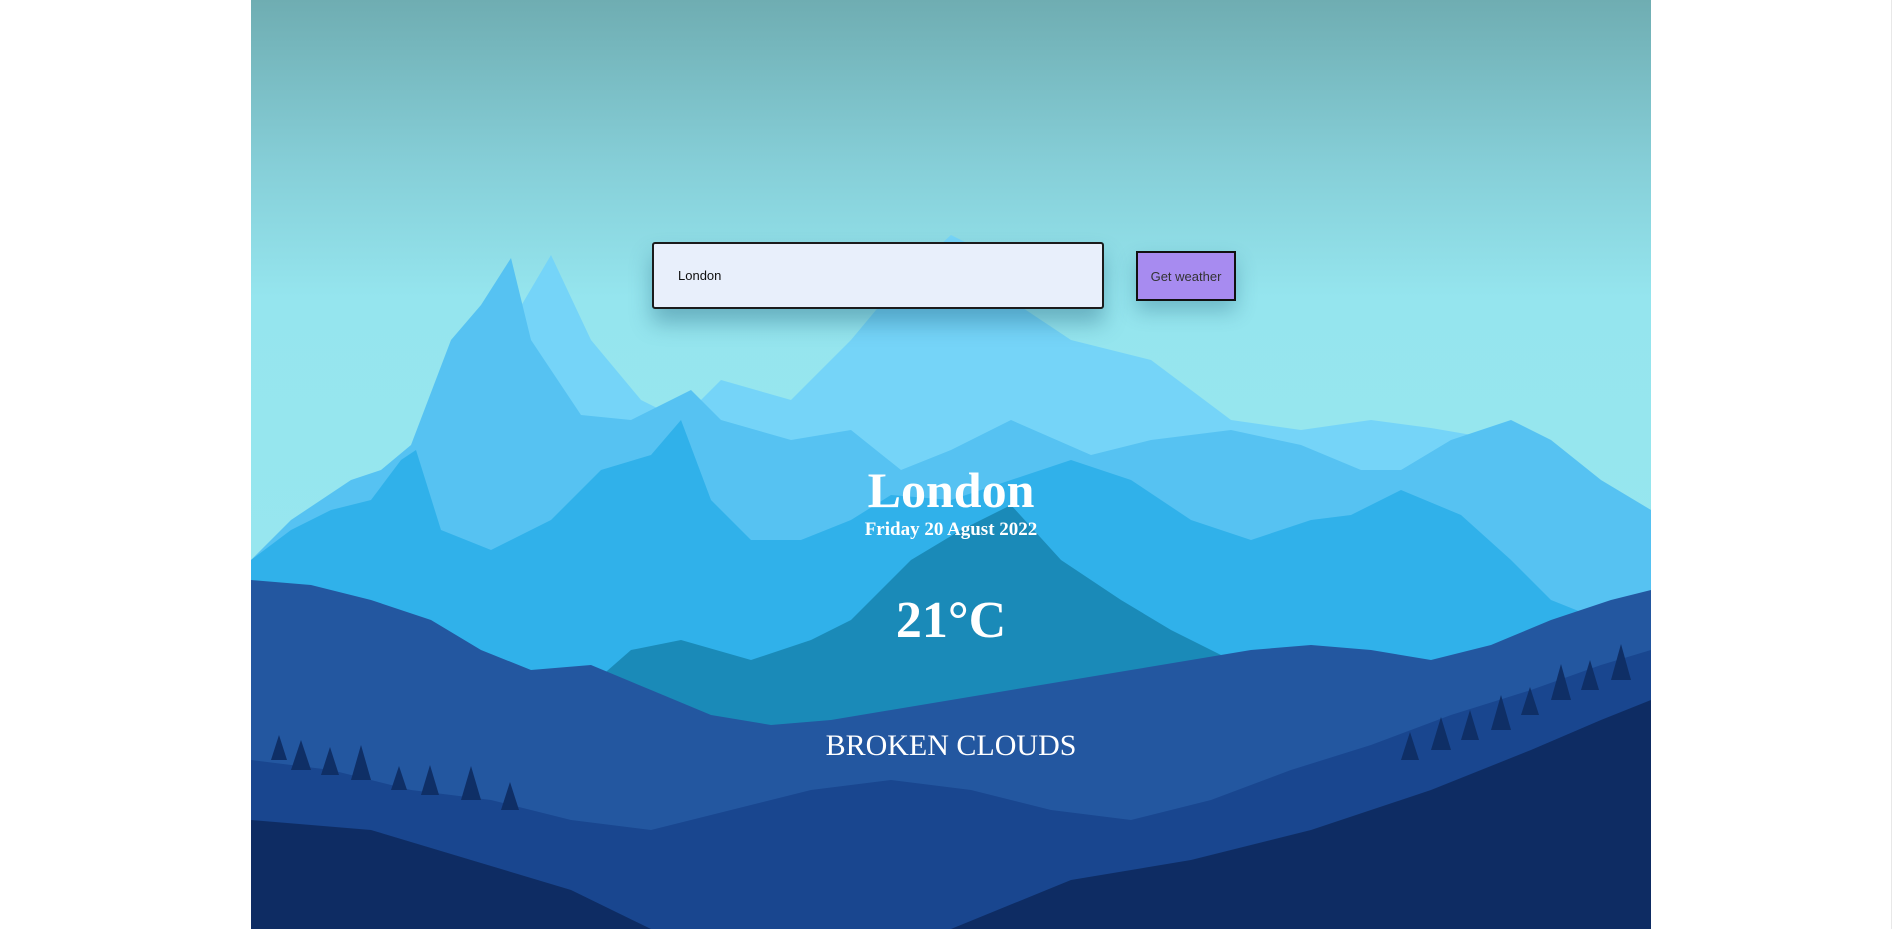 This screenshot has width=1903, height=929. Describe the element at coordinates (951, 490) in the screenshot. I see `city-name: London` at that location.